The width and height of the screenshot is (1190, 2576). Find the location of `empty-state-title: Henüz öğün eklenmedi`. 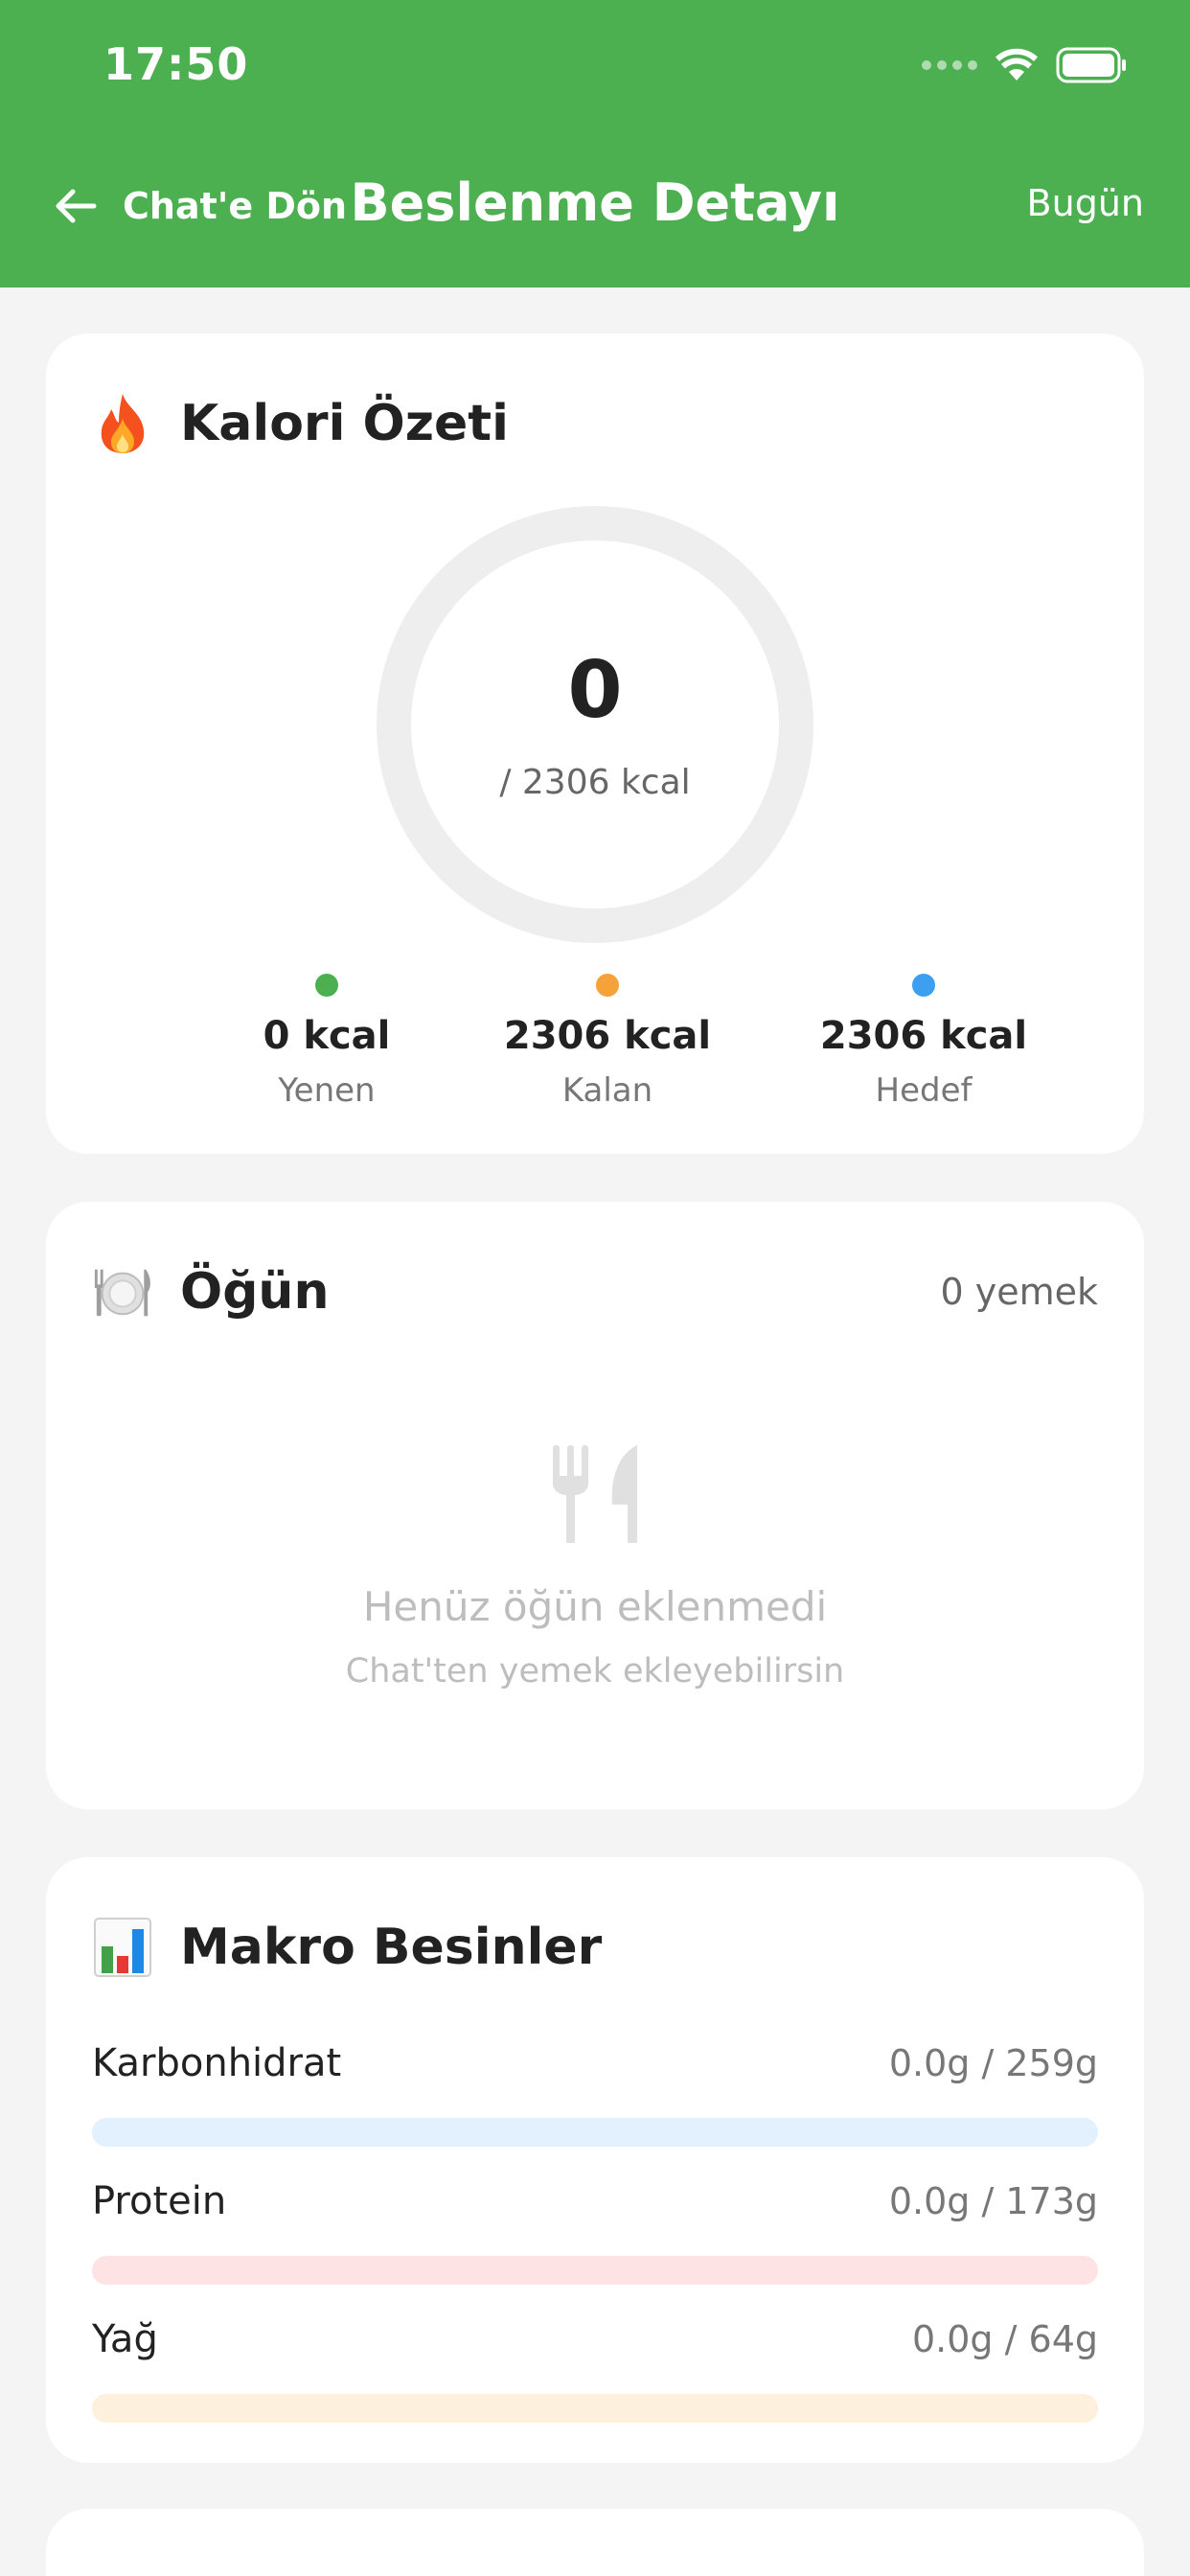

empty-state-title: Henüz öğün eklenmedi is located at coordinates (595, 1606).